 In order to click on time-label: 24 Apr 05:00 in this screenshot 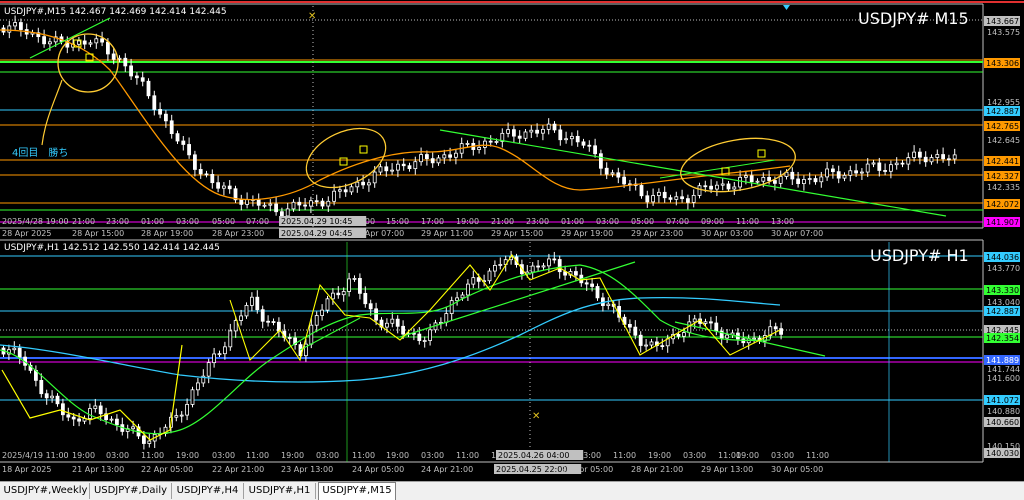, I will do `click(378, 469)`.